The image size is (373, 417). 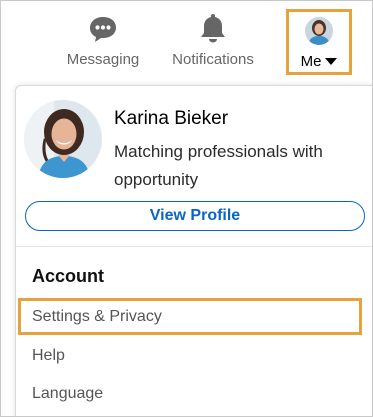 I want to click on profile-avatar, so click(x=63, y=139).